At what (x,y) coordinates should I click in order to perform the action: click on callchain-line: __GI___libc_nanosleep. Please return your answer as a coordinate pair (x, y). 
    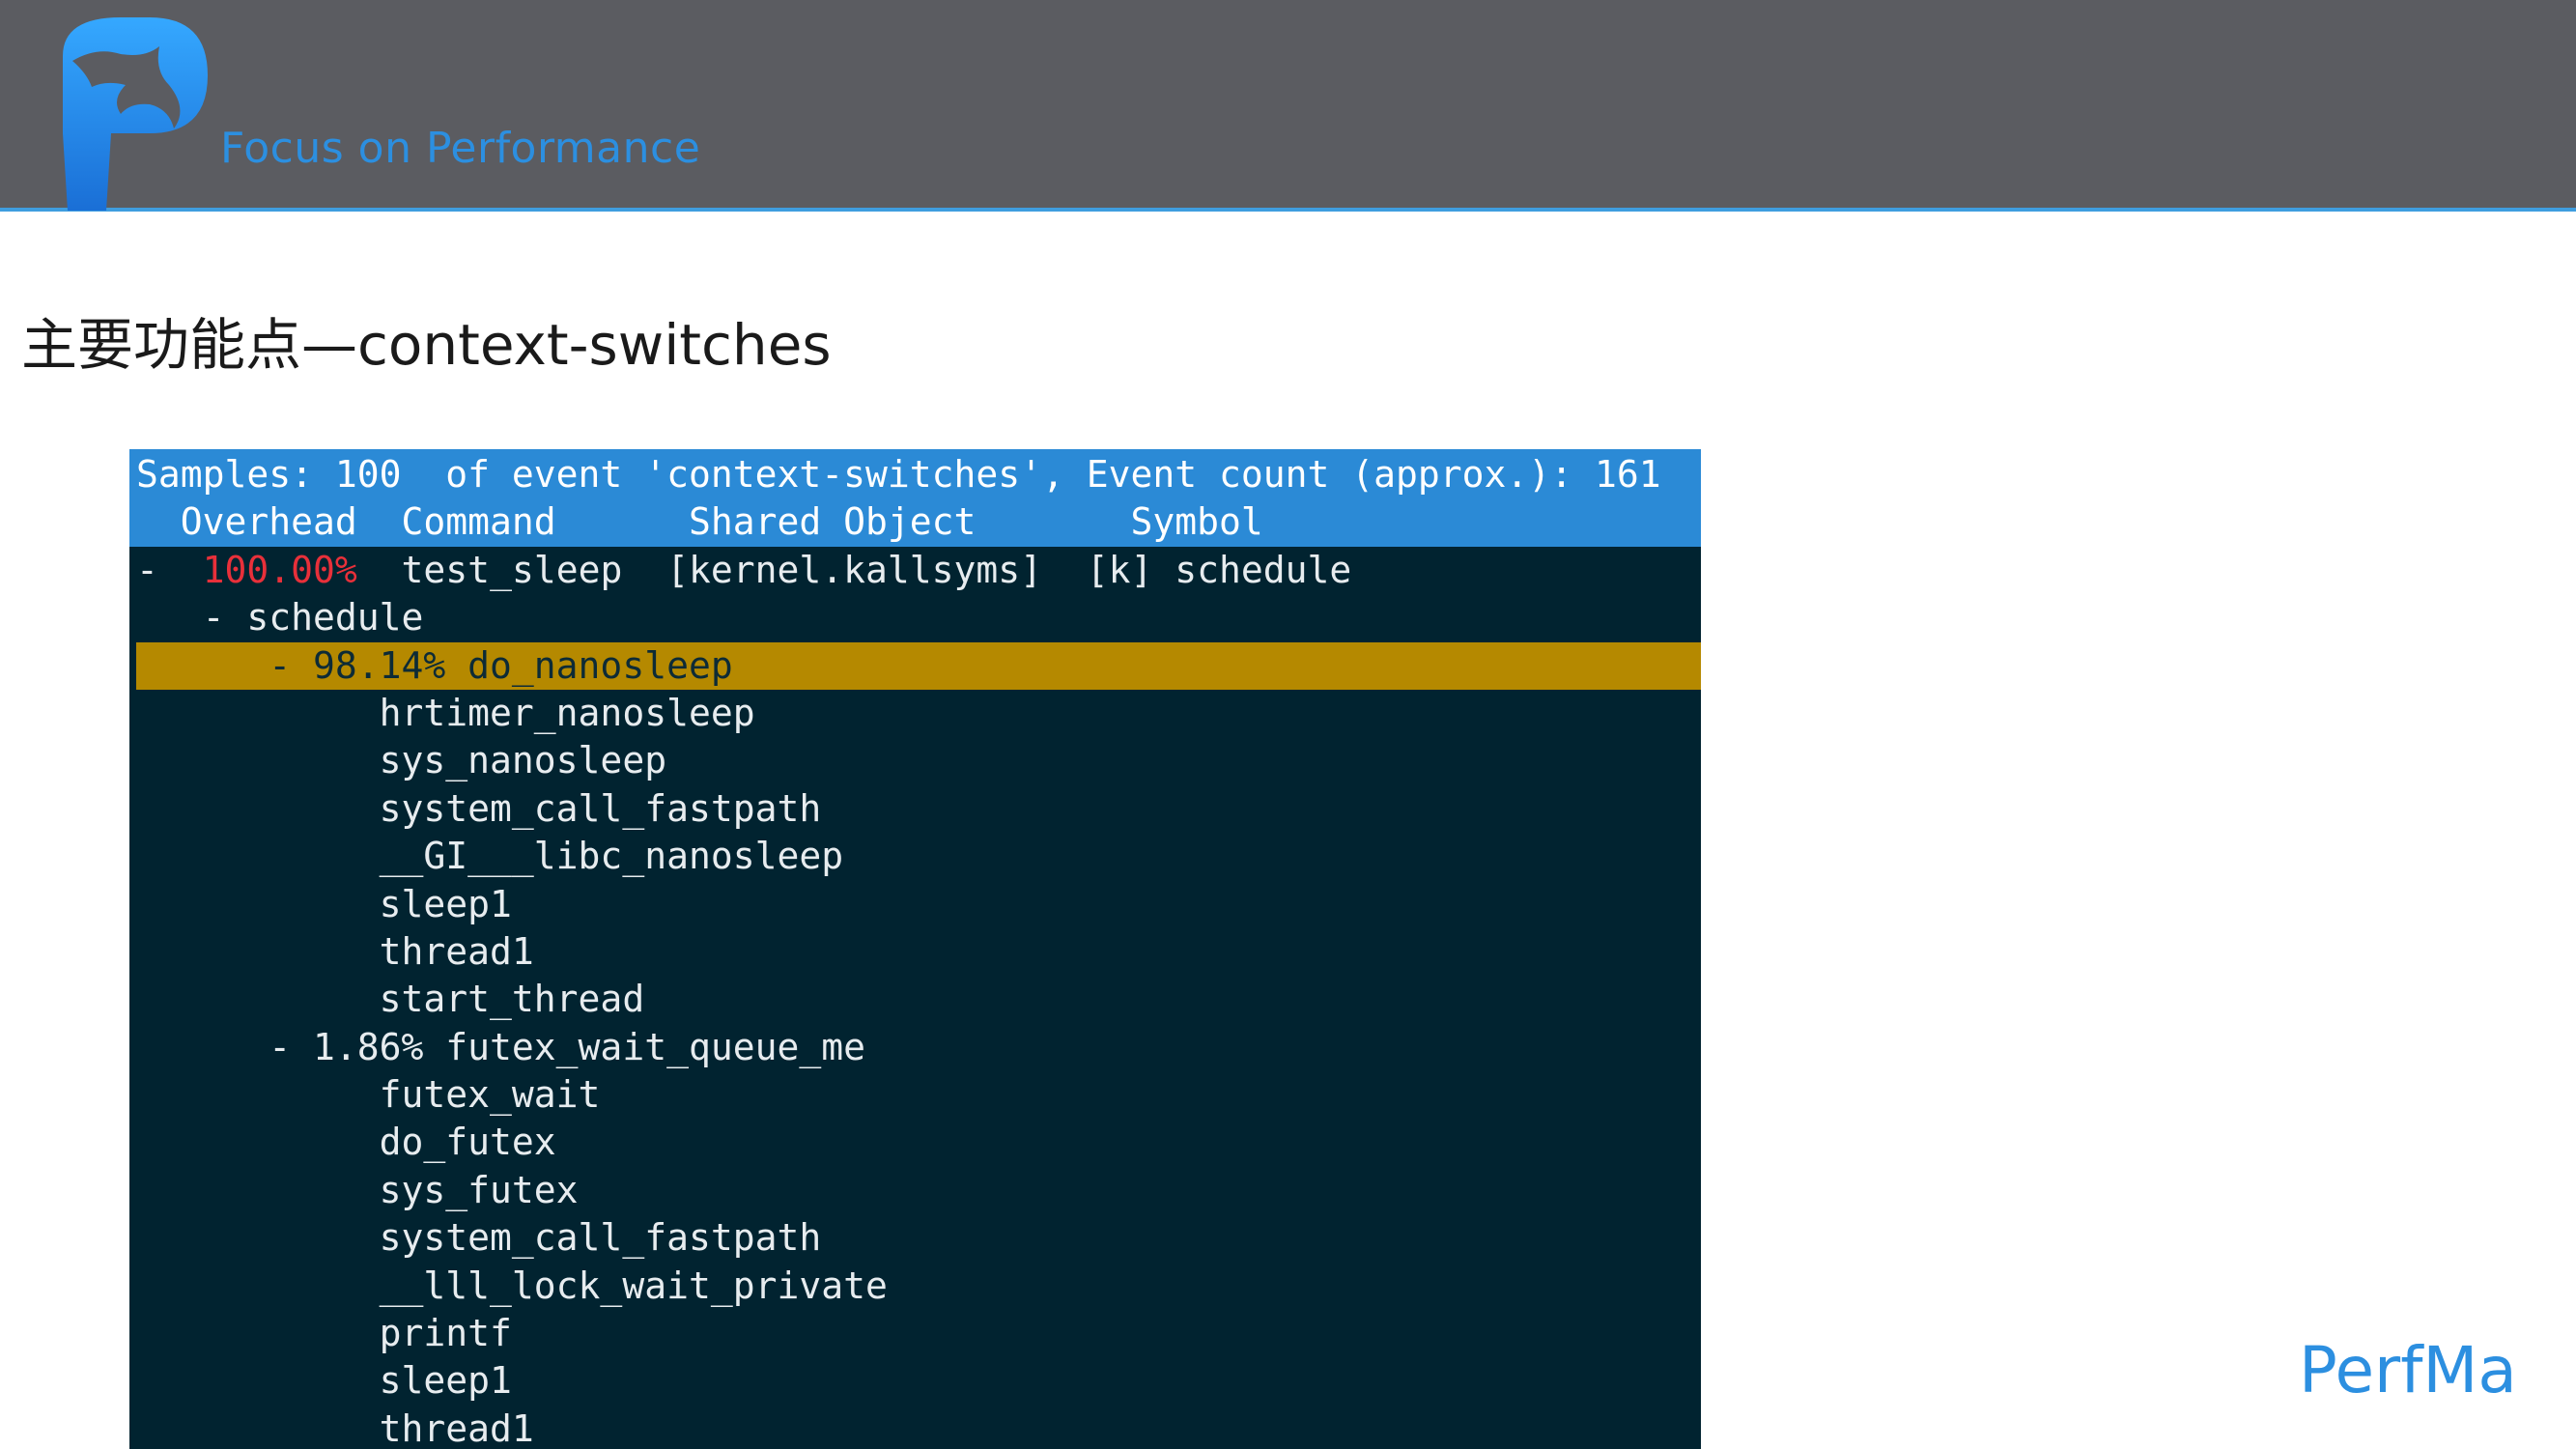
    Looking at the image, I should click on (490, 856).